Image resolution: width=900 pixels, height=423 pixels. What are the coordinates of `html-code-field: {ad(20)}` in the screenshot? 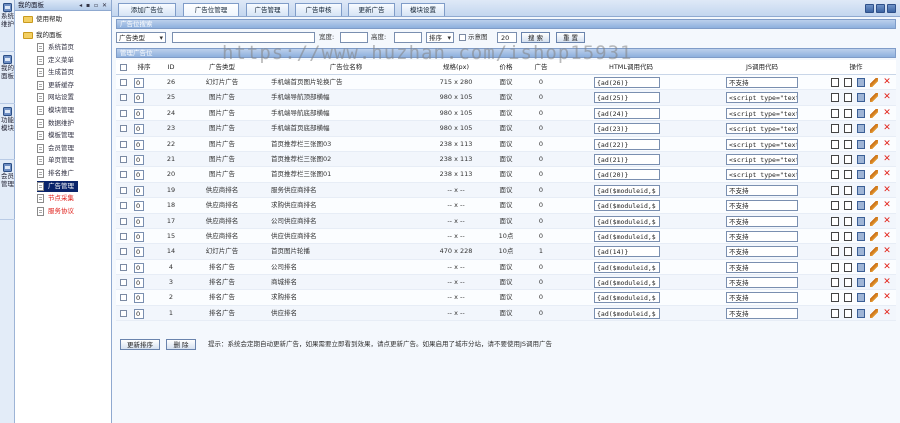 It's located at (627, 175).